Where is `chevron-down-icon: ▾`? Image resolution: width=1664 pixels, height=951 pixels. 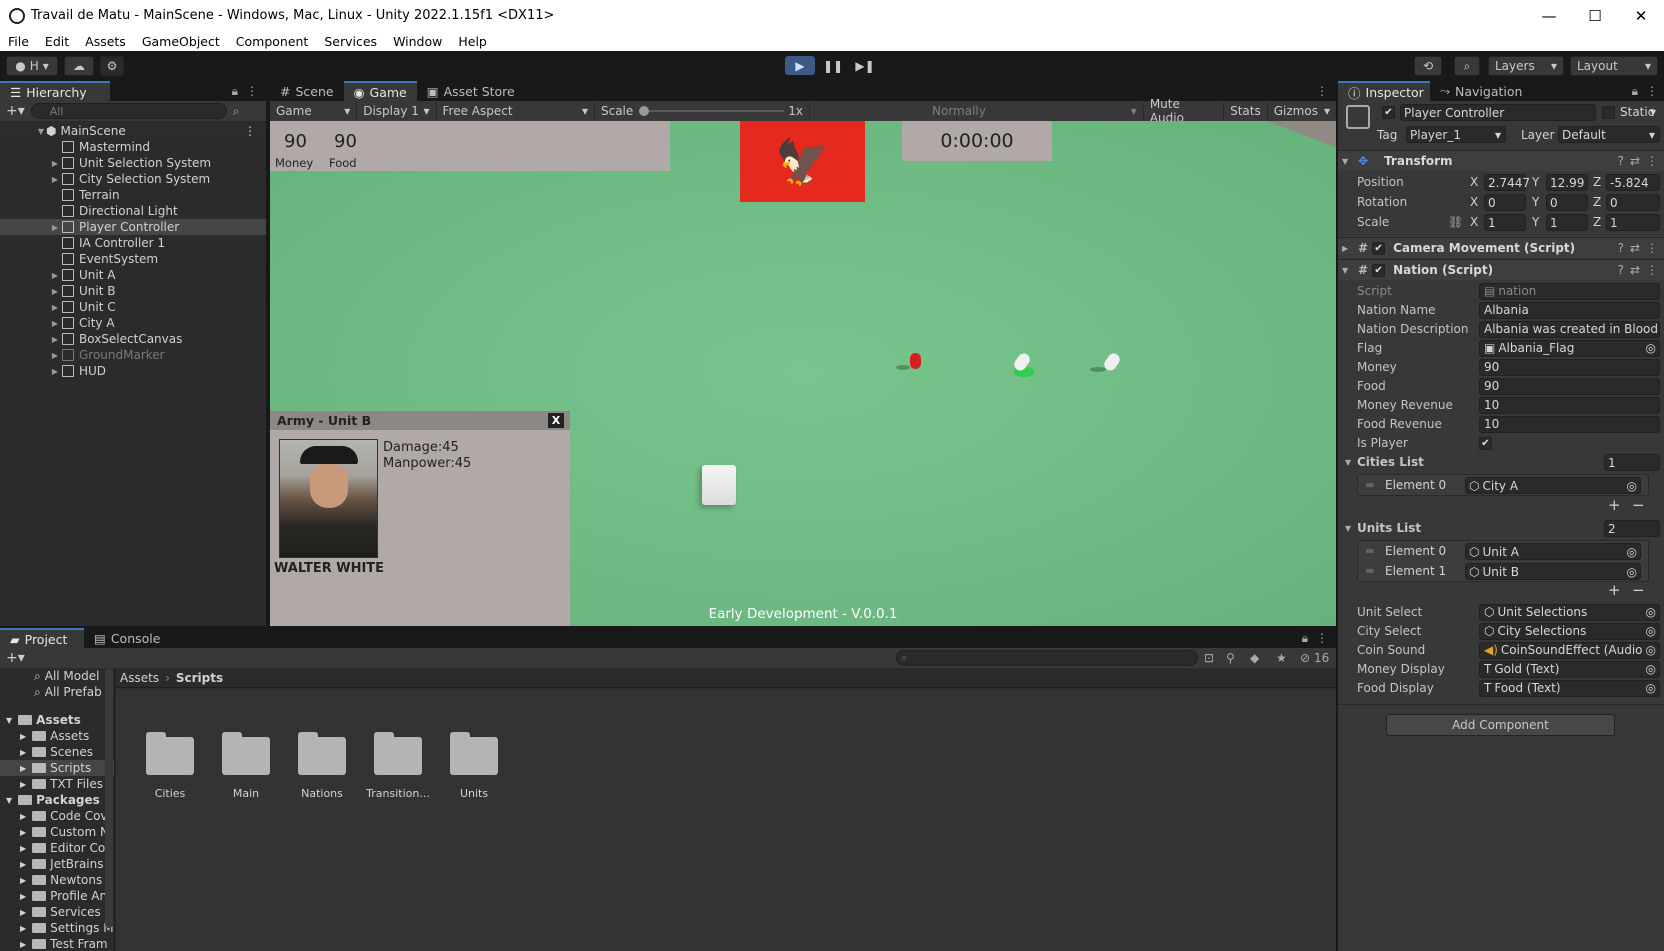
chevron-down-icon: ▾ is located at coordinates (1653, 112).